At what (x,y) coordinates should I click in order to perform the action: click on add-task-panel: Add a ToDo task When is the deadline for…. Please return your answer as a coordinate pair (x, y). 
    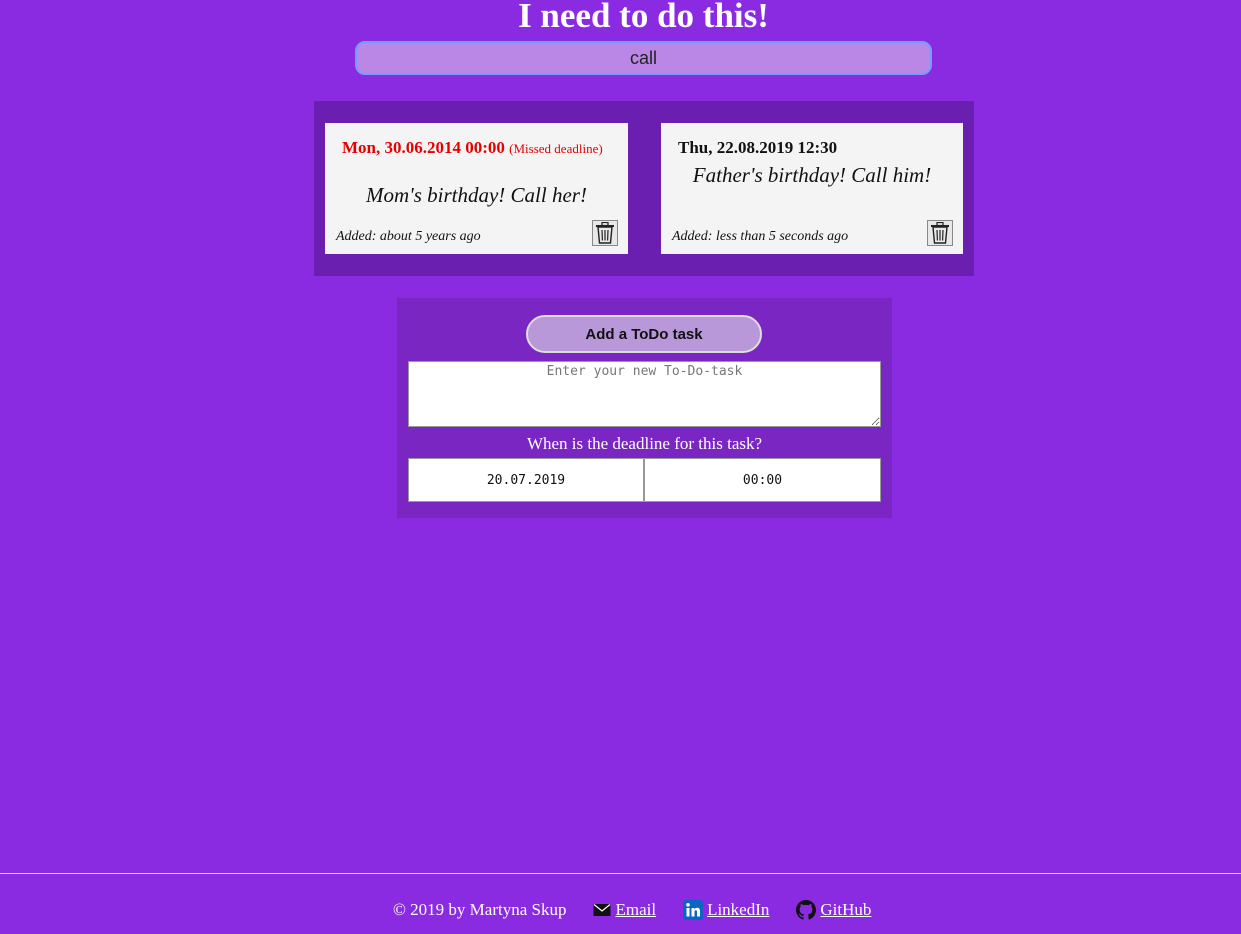
    Looking at the image, I should click on (644, 408).